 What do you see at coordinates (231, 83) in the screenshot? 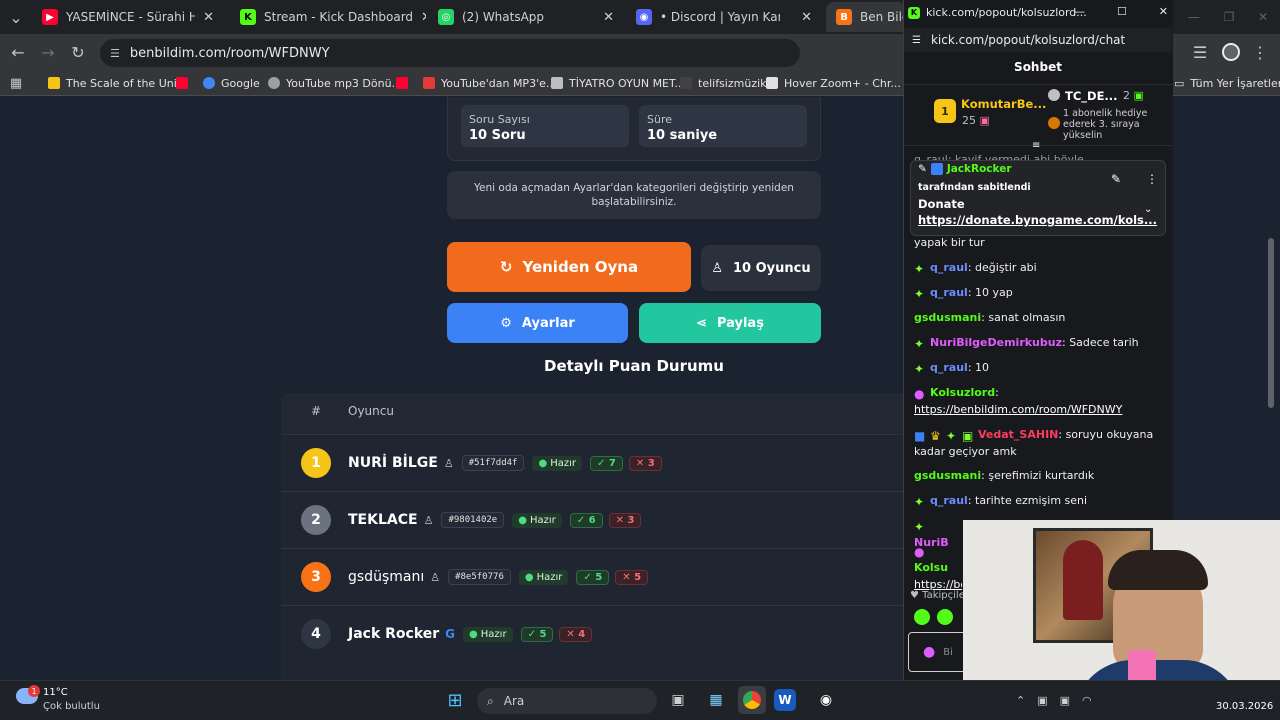
I see `bookmark-google: Google` at bounding box center [231, 83].